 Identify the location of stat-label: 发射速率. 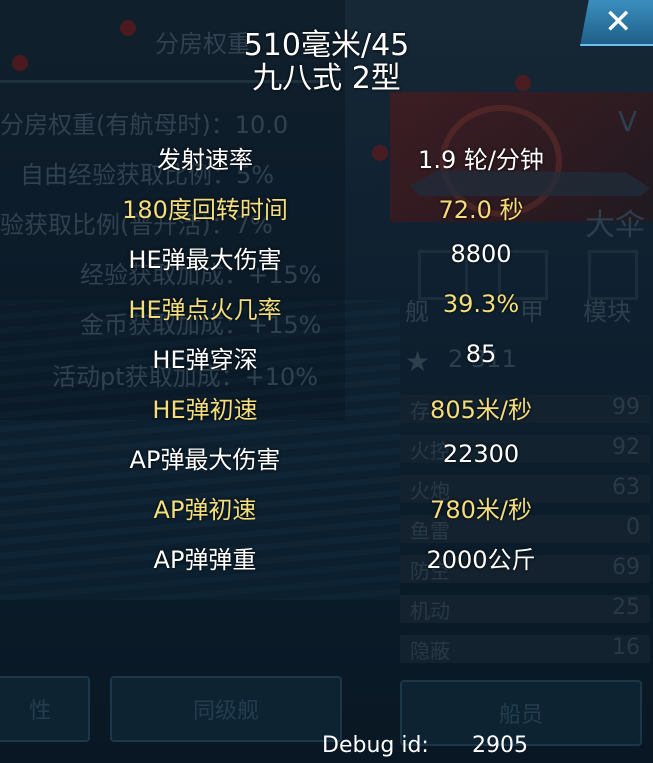
(205, 160).